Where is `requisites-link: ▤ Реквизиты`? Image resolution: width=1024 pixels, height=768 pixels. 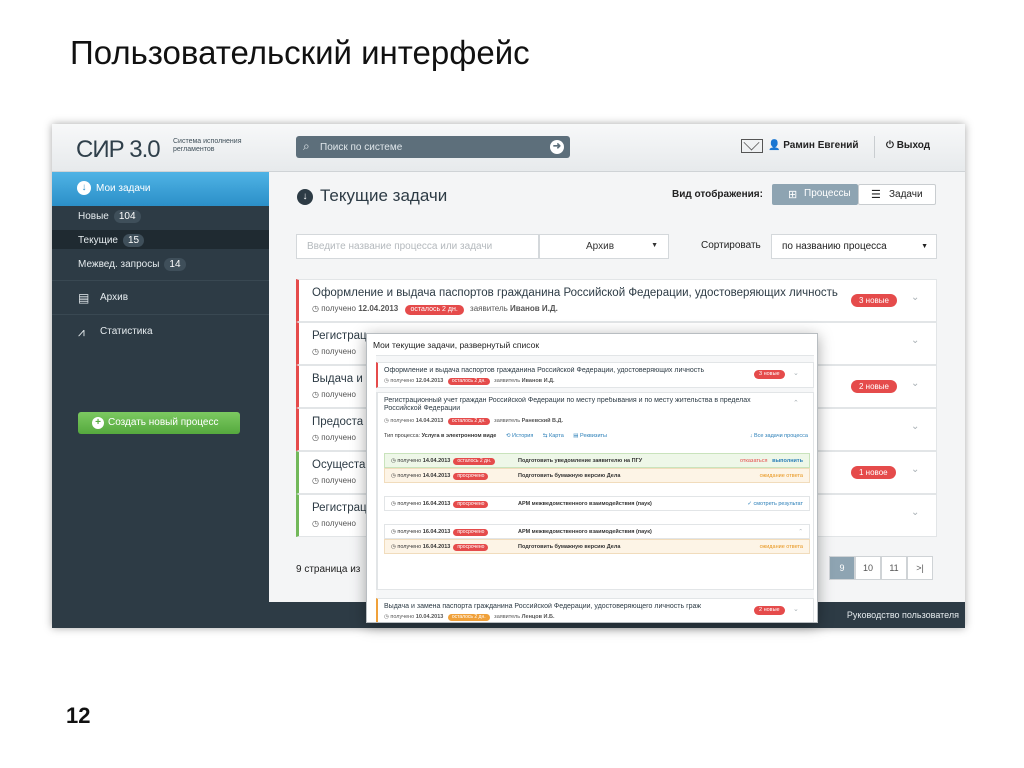
requisites-link: ▤ Реквизиты is located at coordinates (590, 436).